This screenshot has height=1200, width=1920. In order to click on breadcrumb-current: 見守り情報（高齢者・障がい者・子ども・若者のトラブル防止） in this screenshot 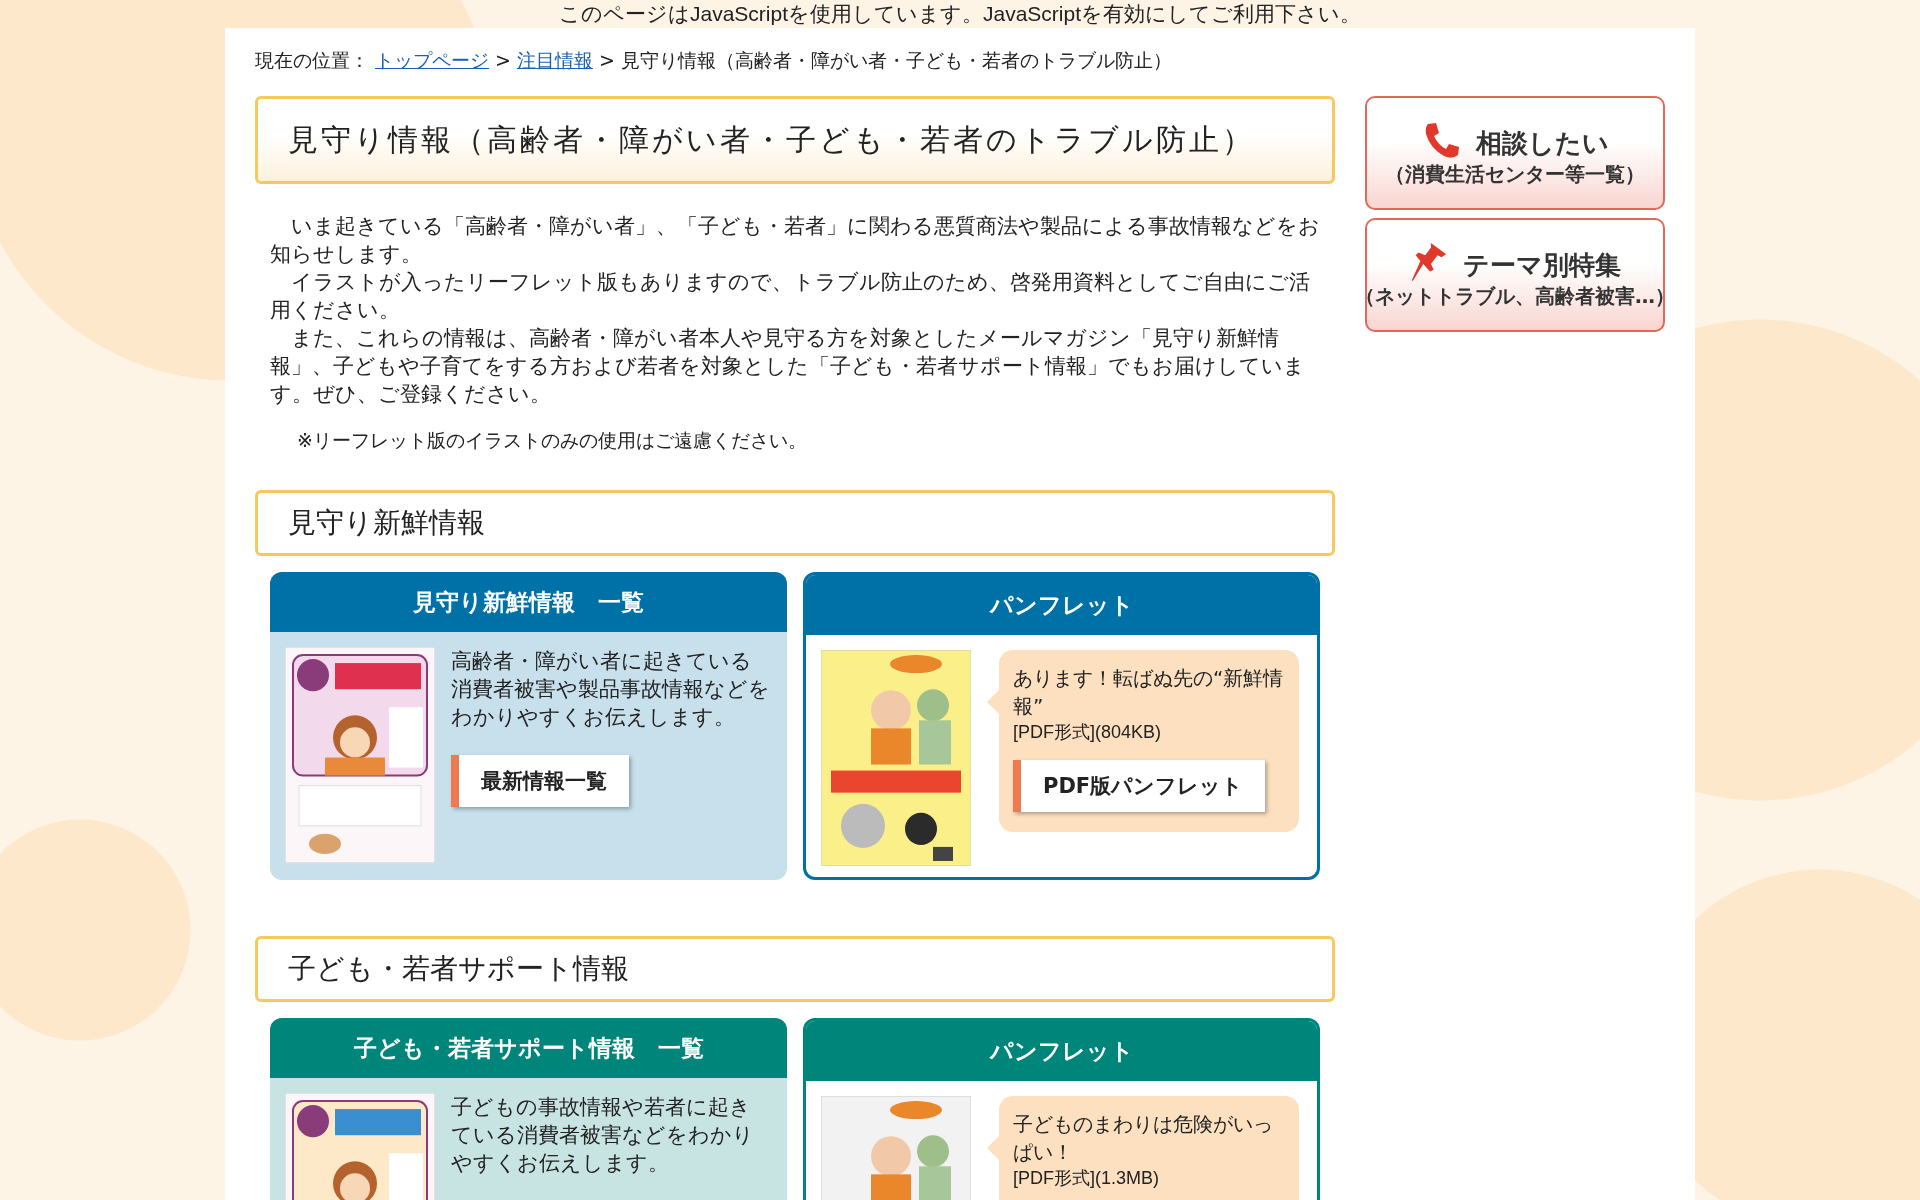, I will do `click(896, 60)`.